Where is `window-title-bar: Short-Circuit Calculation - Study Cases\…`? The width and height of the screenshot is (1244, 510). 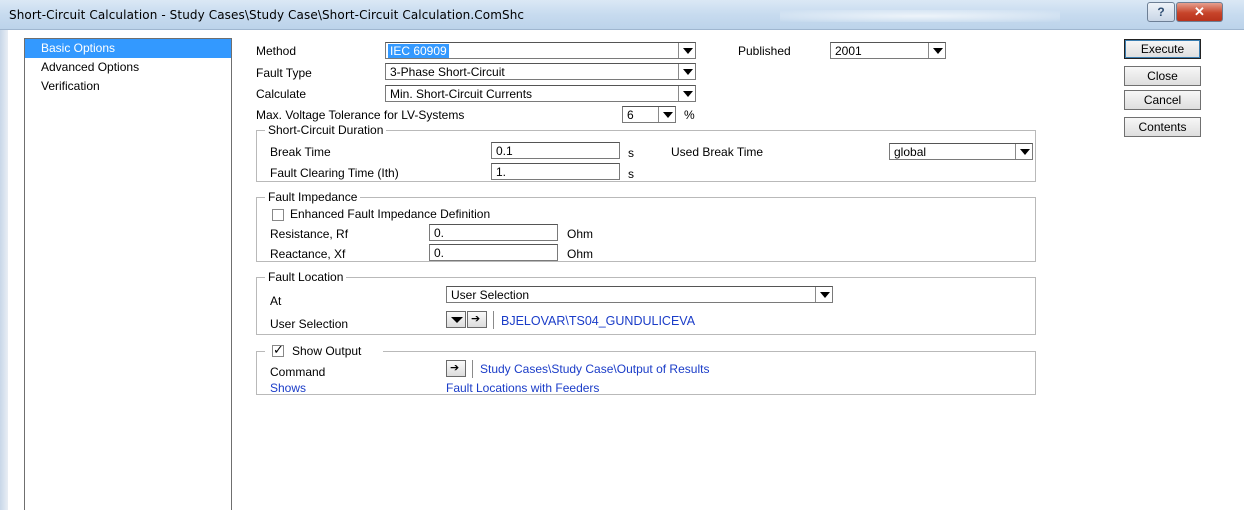
window-title-bar: Short-Circuit Calculation - Study Cases\… is located at coordinates (622, 15).